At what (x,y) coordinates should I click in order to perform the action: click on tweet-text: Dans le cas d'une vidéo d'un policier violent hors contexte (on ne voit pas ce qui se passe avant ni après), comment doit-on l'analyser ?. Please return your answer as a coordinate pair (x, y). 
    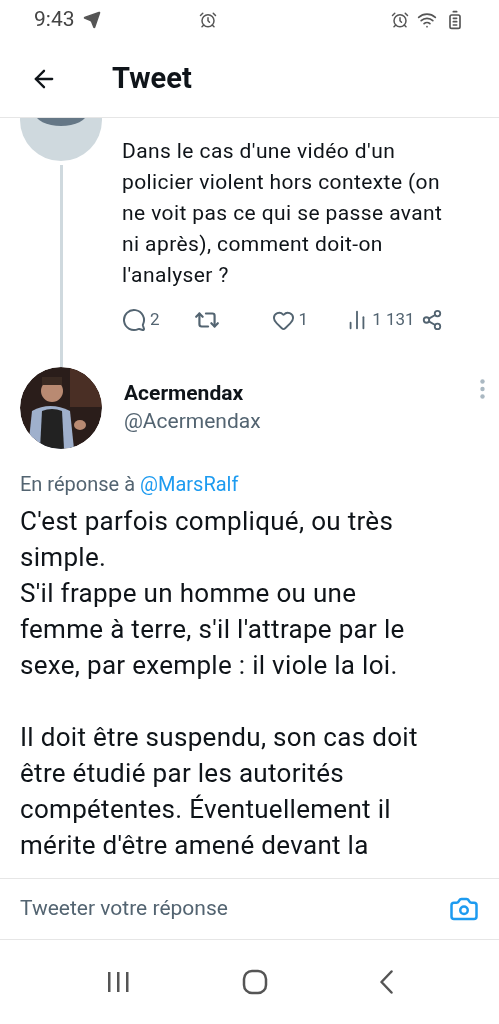
    Looking at the image, I should click on (283, 213).